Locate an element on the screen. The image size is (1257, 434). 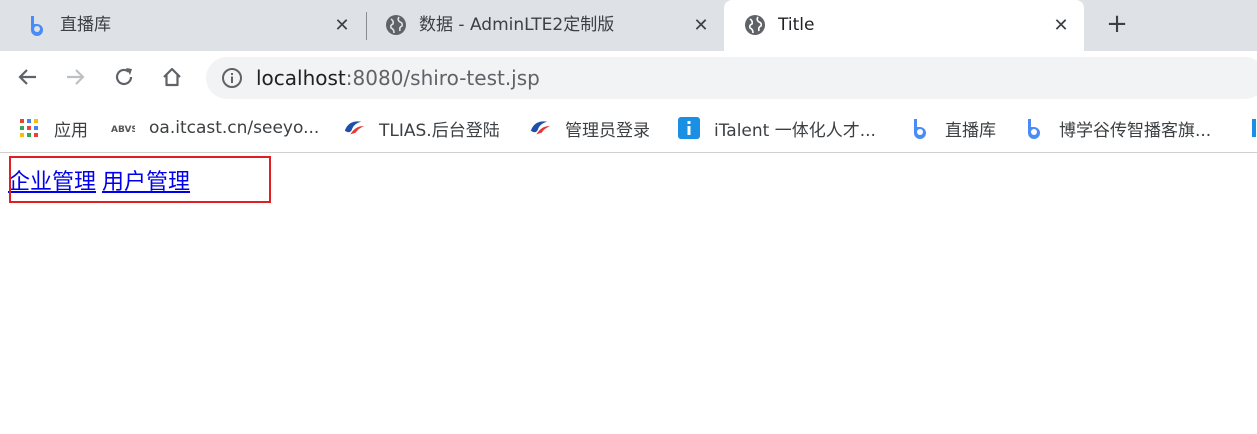
url-text: localhost:8080/shiro-test.jsp is located at coordinates (398, 78).